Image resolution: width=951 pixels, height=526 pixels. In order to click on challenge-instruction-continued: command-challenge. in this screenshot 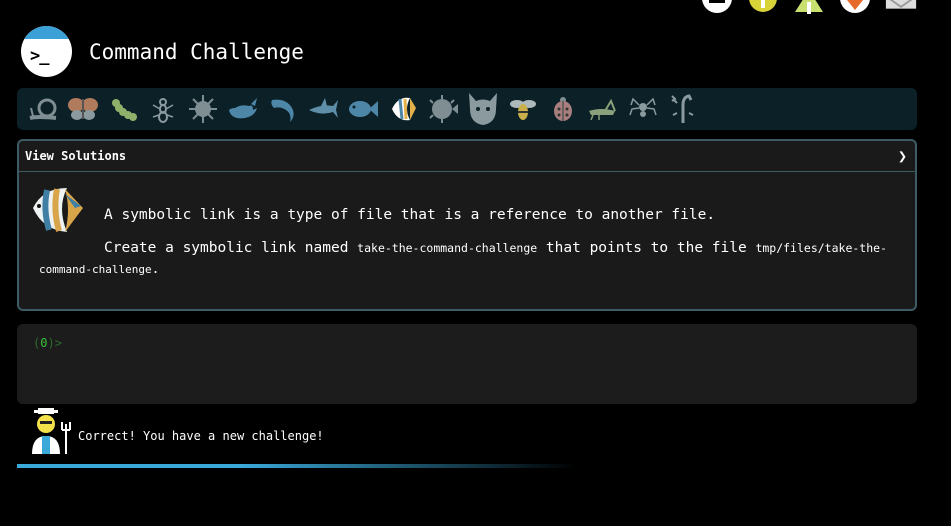, I will do `click(99, 269)`.